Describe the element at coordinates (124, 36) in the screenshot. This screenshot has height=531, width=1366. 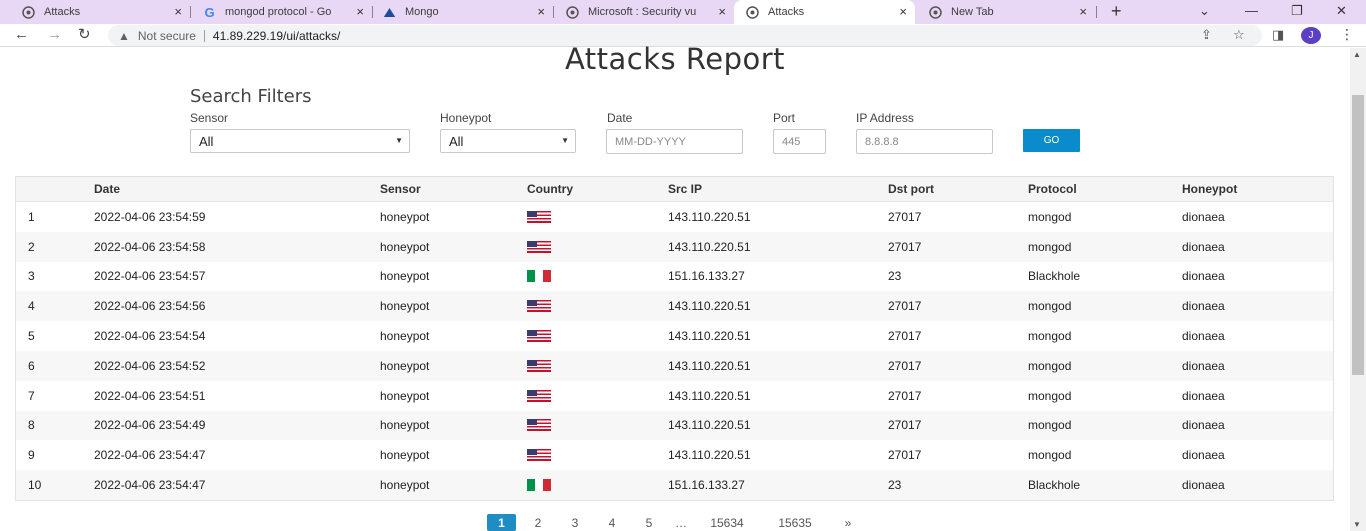
I see `warning-triangle-icon: ▲` at that location.